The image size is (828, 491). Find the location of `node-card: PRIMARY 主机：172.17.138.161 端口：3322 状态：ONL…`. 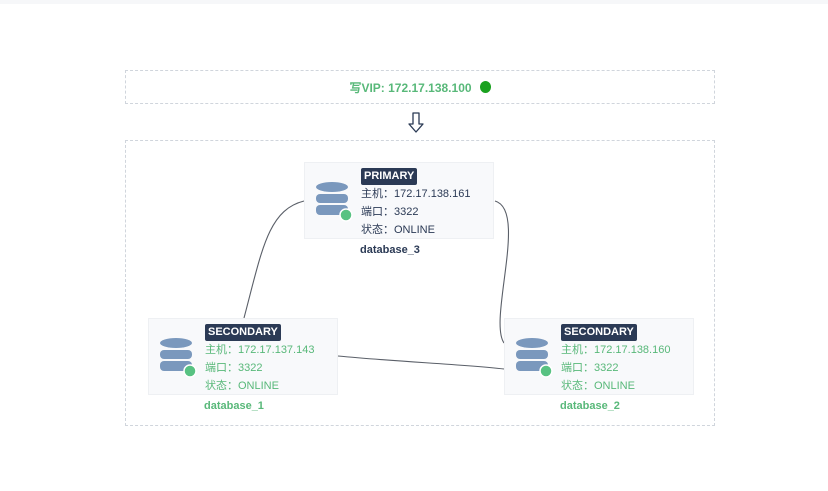

node-card: PRIMARY 主机：172.17.138.161 端口：3322 状态：ONL… is located at coordinates (399, 200).